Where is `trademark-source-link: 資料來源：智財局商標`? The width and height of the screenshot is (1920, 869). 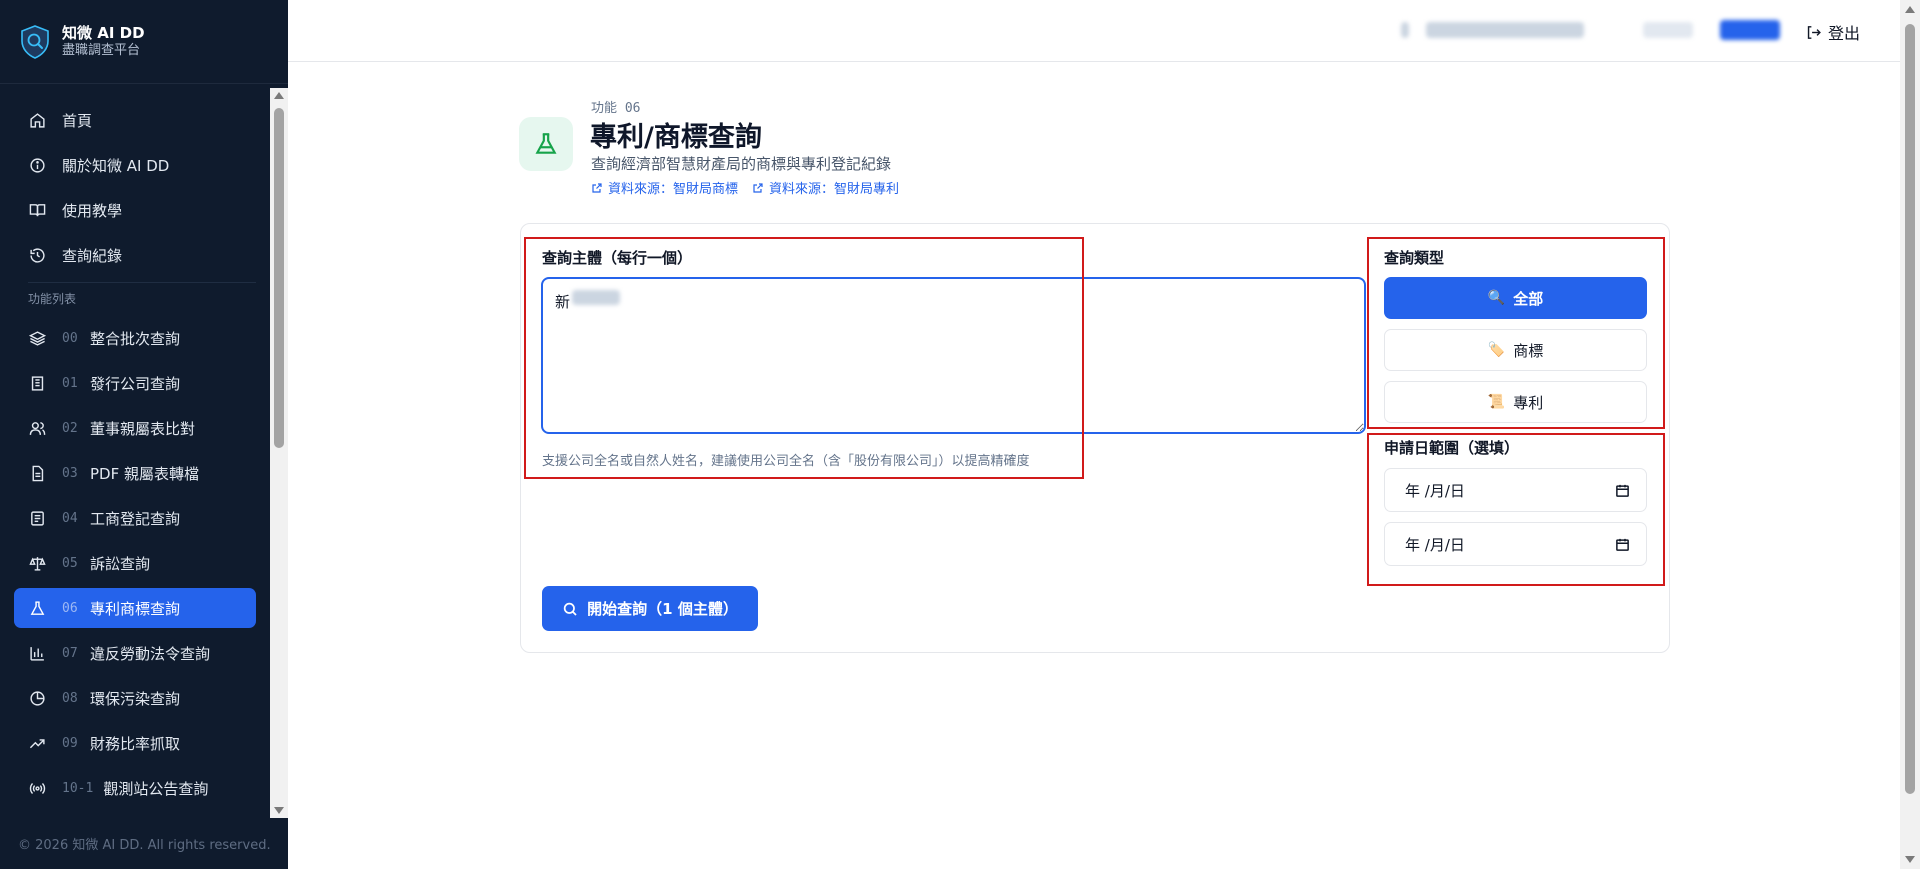 trademark-source-link: 資料來源：智財局商標 is located at coordinates (664, 187).